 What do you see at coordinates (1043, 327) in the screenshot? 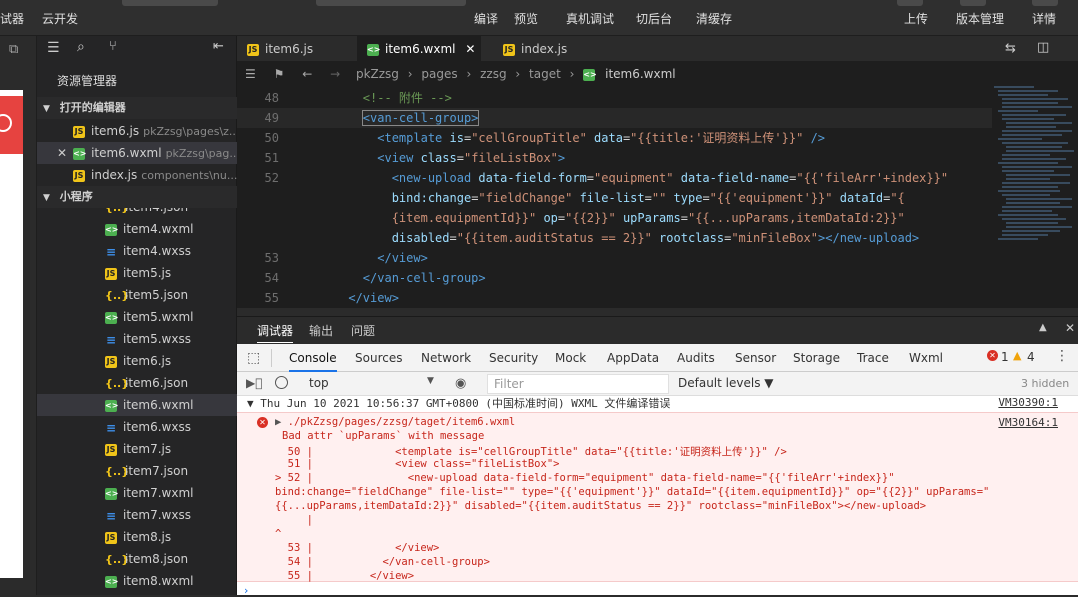
I see `maximize-panel-icon: ▲` at bounding box center [1043, 327].